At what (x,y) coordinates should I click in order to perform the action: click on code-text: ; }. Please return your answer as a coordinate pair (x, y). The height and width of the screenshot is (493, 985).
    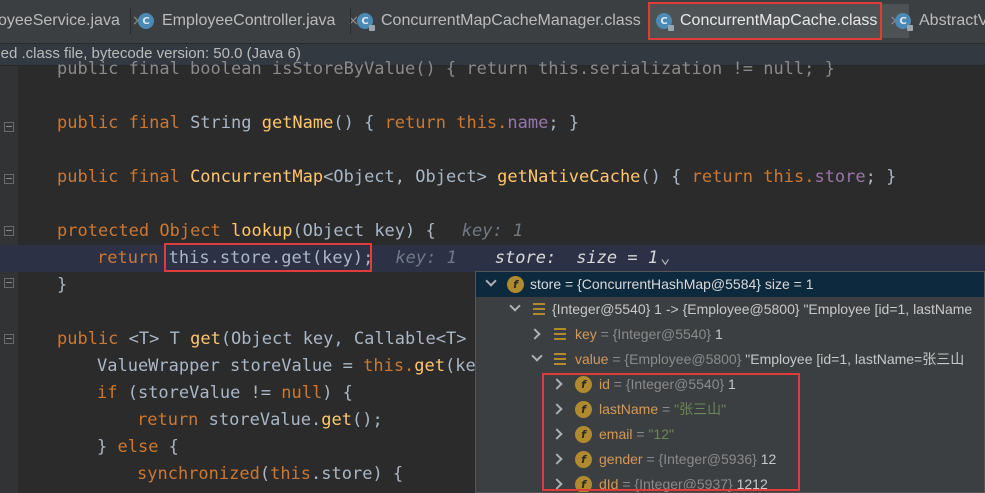
    Looking at the image, I should click on (564, 123).